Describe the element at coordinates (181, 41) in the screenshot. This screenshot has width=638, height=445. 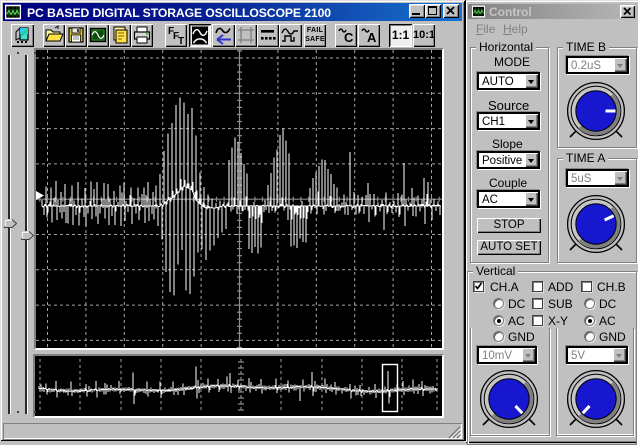
I see `svg-text: T` at that location.